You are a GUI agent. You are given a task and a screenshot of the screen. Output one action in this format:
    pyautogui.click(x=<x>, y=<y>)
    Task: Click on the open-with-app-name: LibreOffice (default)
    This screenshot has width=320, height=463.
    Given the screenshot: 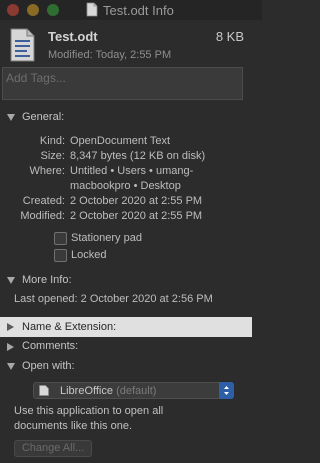 What is the action you would take?
    pyautogui.click(x=108, y=391)
    